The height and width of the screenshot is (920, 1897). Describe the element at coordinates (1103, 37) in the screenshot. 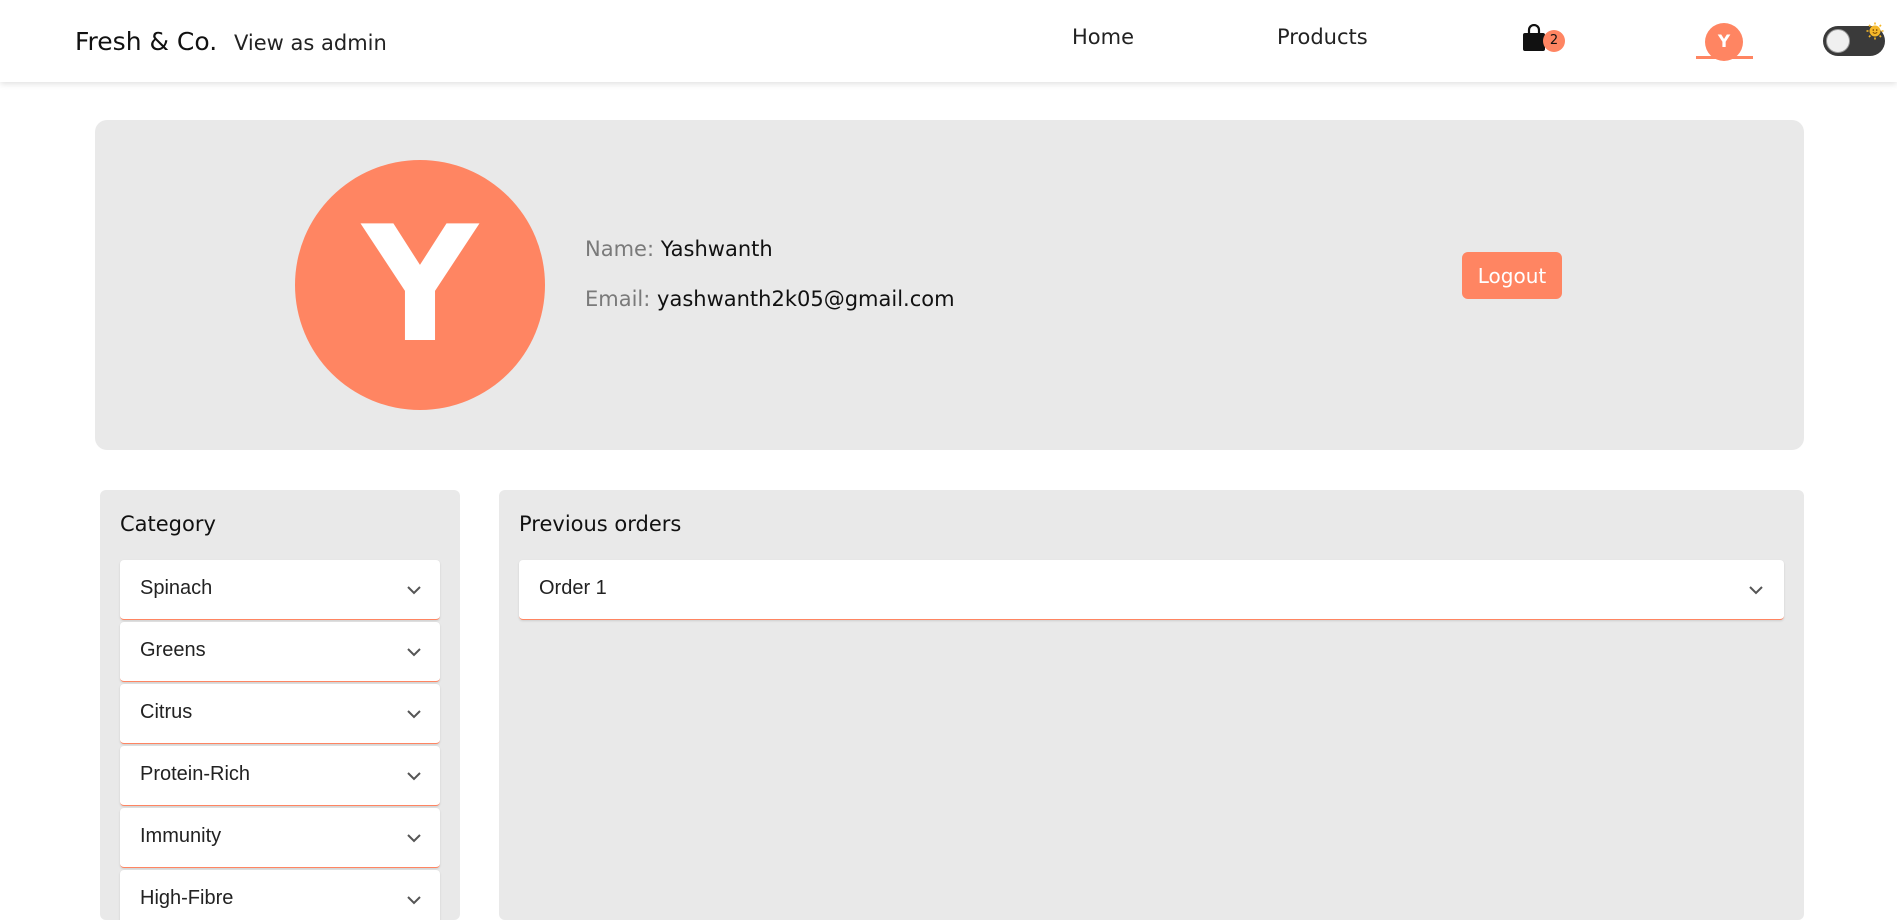

I see `nav-home-link: Home` at that location.